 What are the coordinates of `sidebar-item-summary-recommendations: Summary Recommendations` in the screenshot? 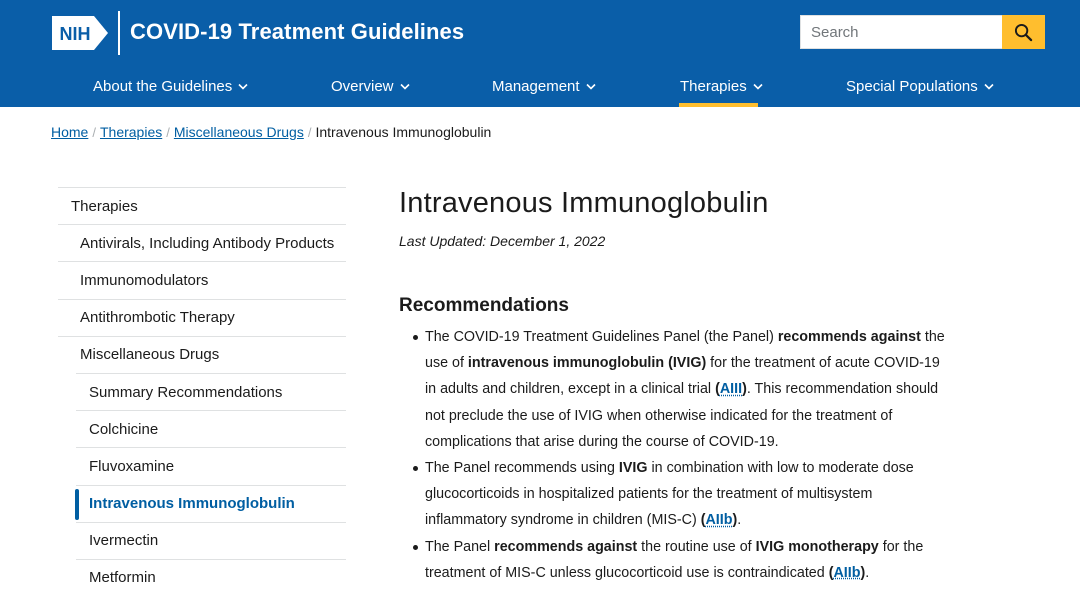 It's located at (211, 391).